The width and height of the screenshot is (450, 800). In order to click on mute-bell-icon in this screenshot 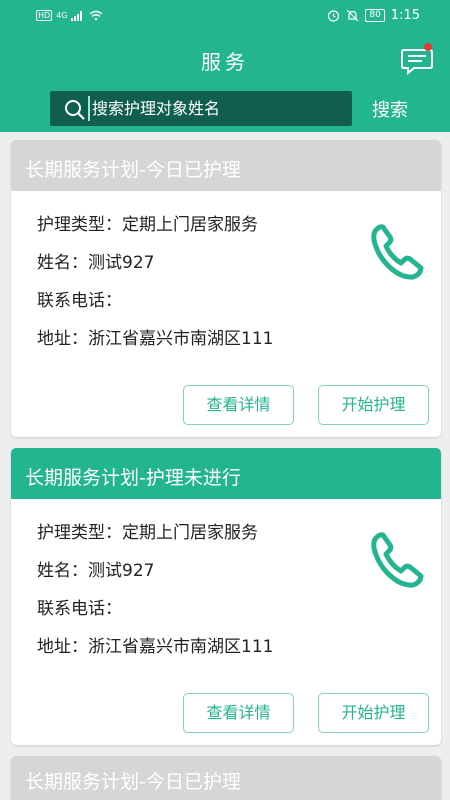, I will do `click(352, 15)`.